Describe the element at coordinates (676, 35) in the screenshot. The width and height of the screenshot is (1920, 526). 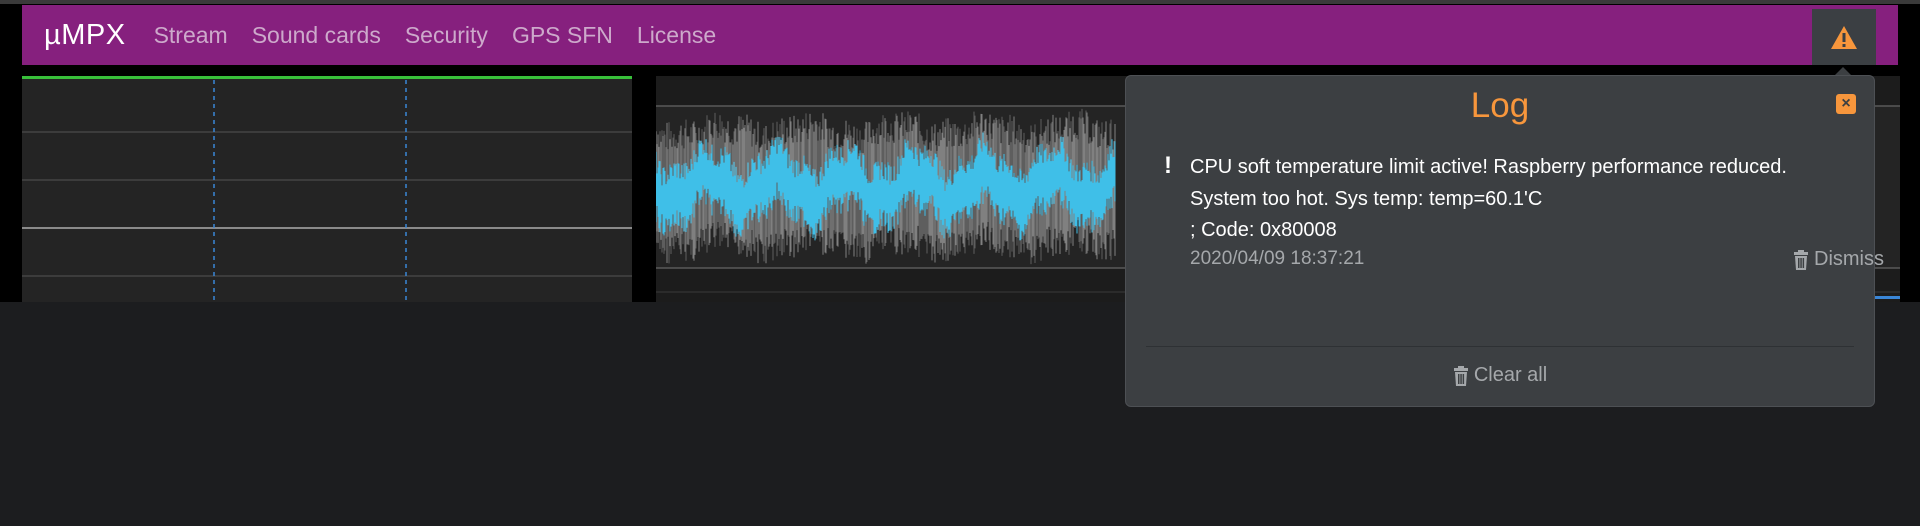
I see `nav-license: License` at that location.